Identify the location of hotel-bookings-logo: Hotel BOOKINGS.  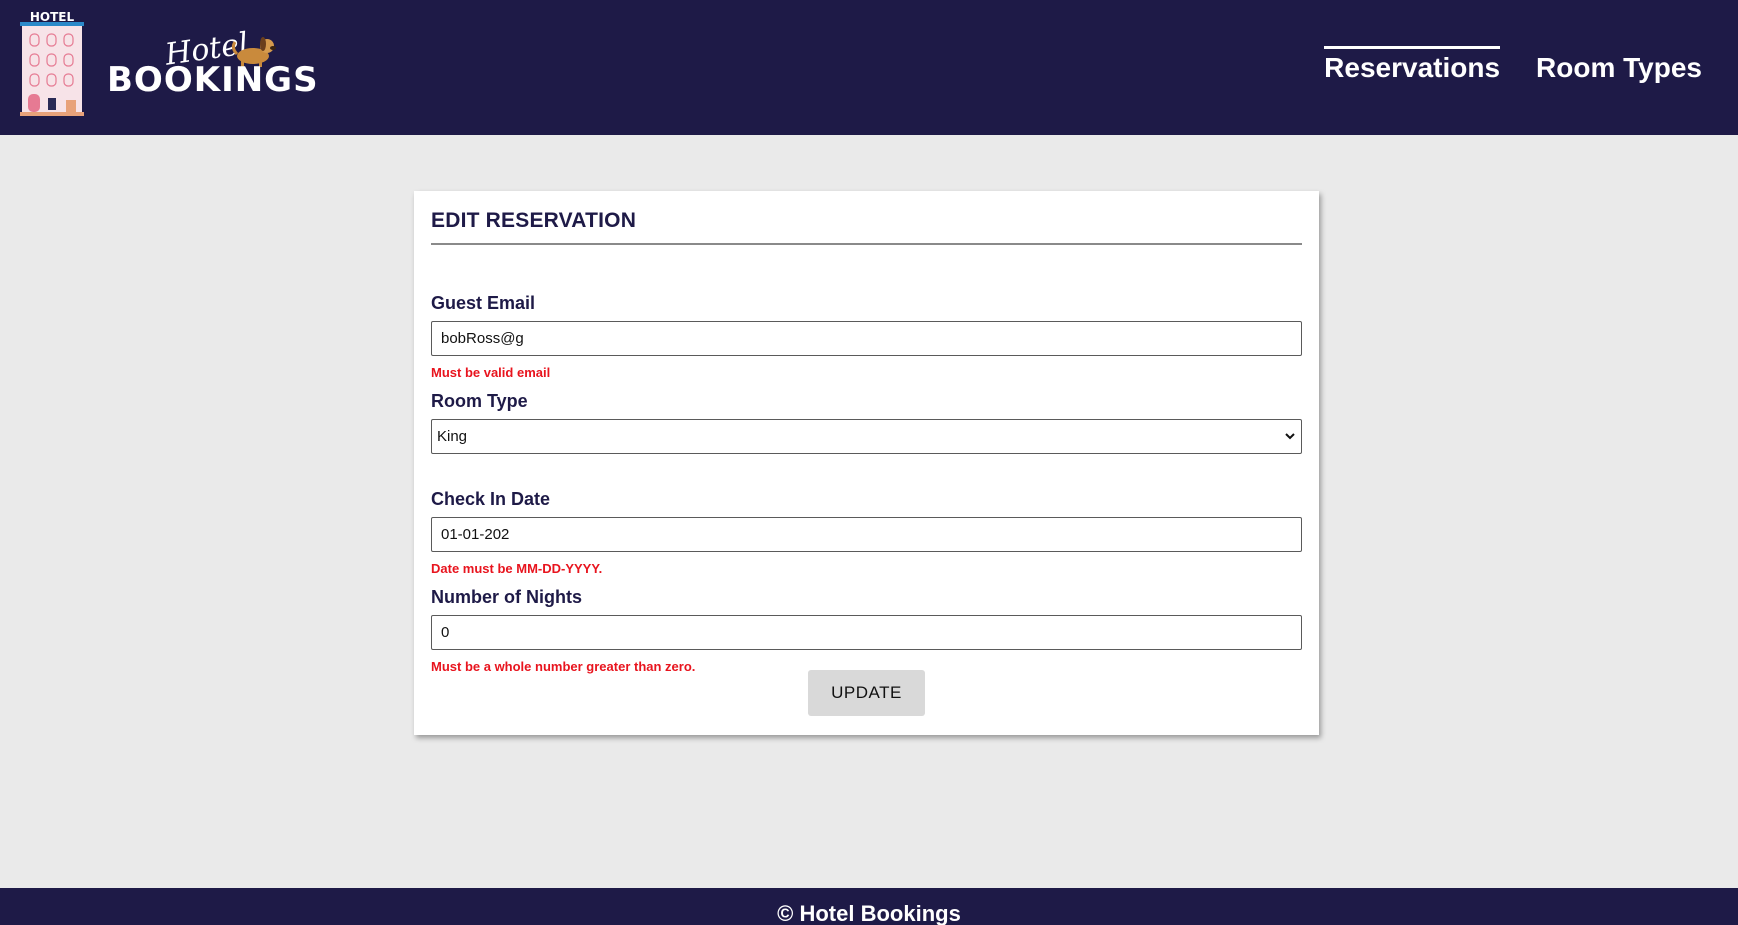
(211, 63).